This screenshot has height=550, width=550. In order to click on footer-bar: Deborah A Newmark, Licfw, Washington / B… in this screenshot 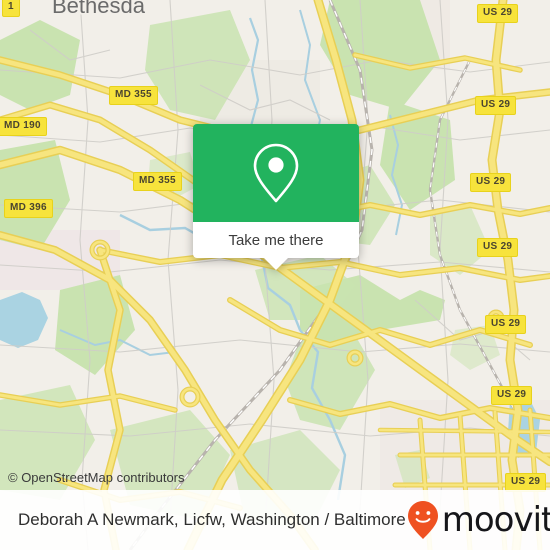, I will do `click(275, 520)`.